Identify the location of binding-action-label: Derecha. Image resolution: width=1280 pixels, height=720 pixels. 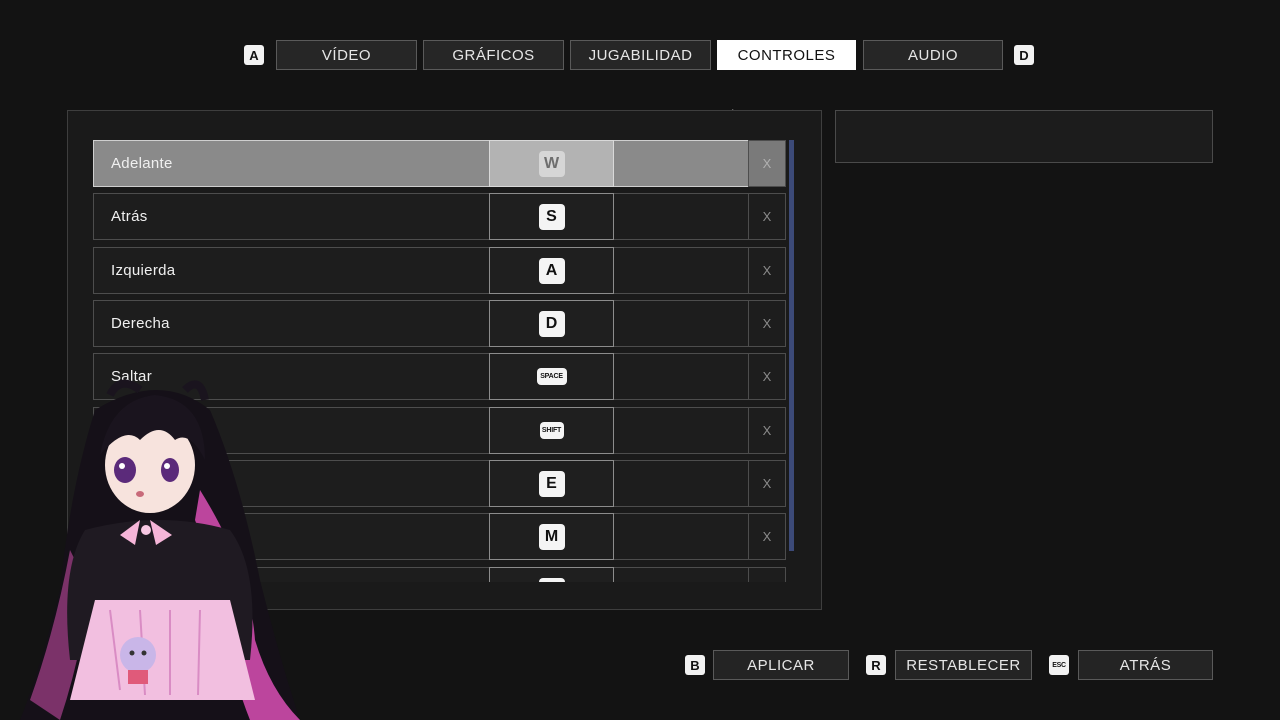
(140, 323).